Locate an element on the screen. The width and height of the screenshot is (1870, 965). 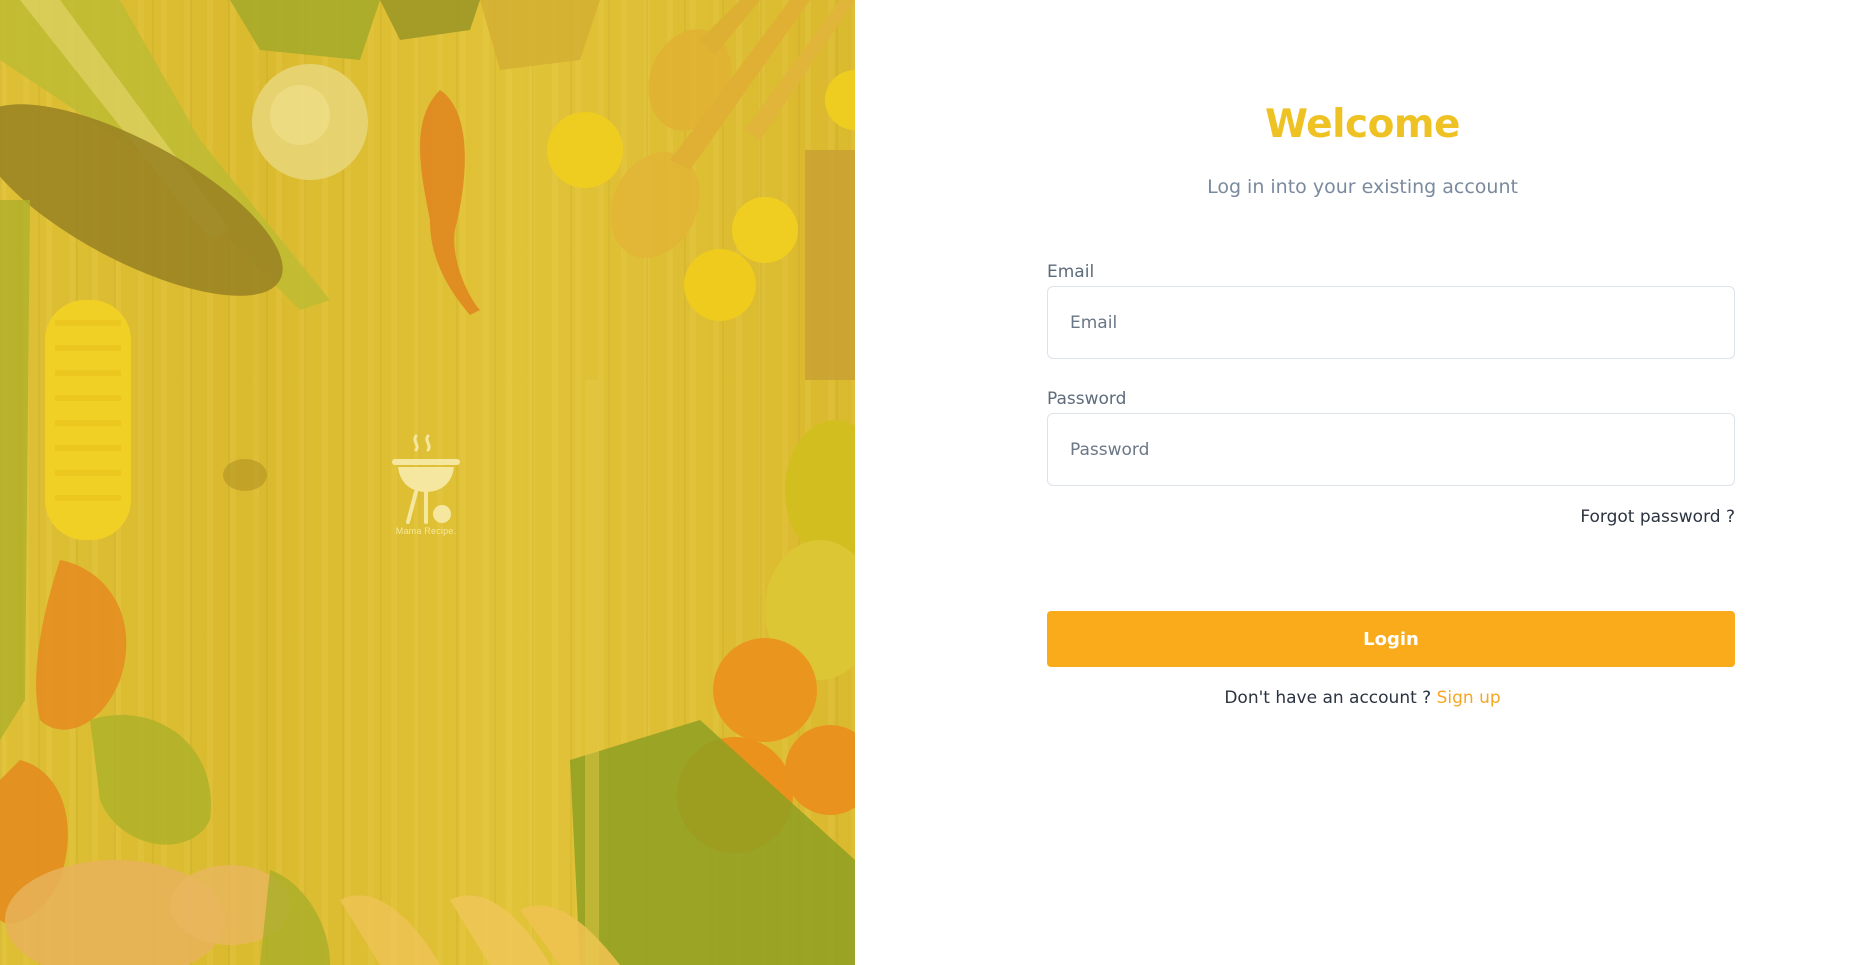
signup-prompt: Don't have an account ? Sign up is located at coordinates (1362, 698).